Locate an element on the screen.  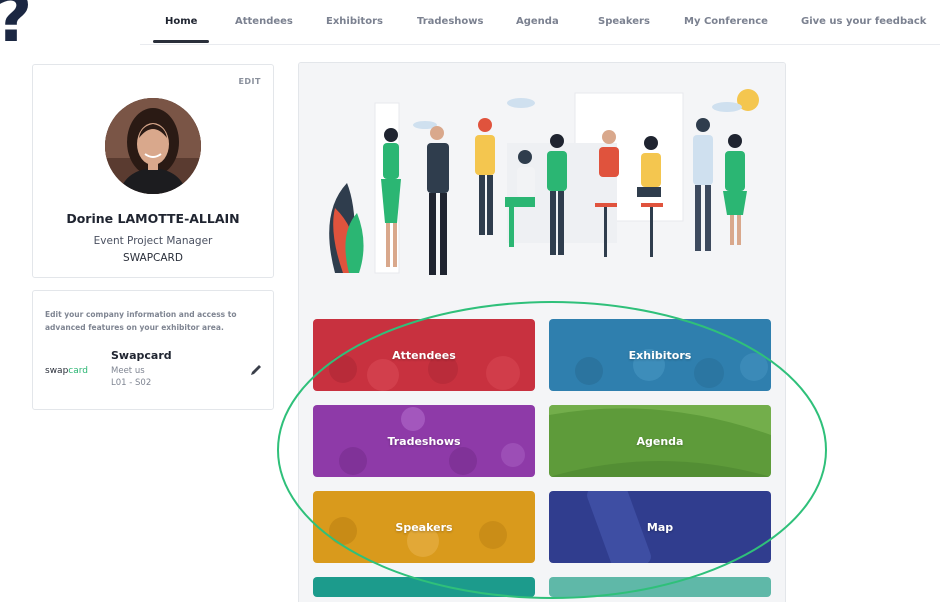
tile-more-right is located at coordinates (660, 587).